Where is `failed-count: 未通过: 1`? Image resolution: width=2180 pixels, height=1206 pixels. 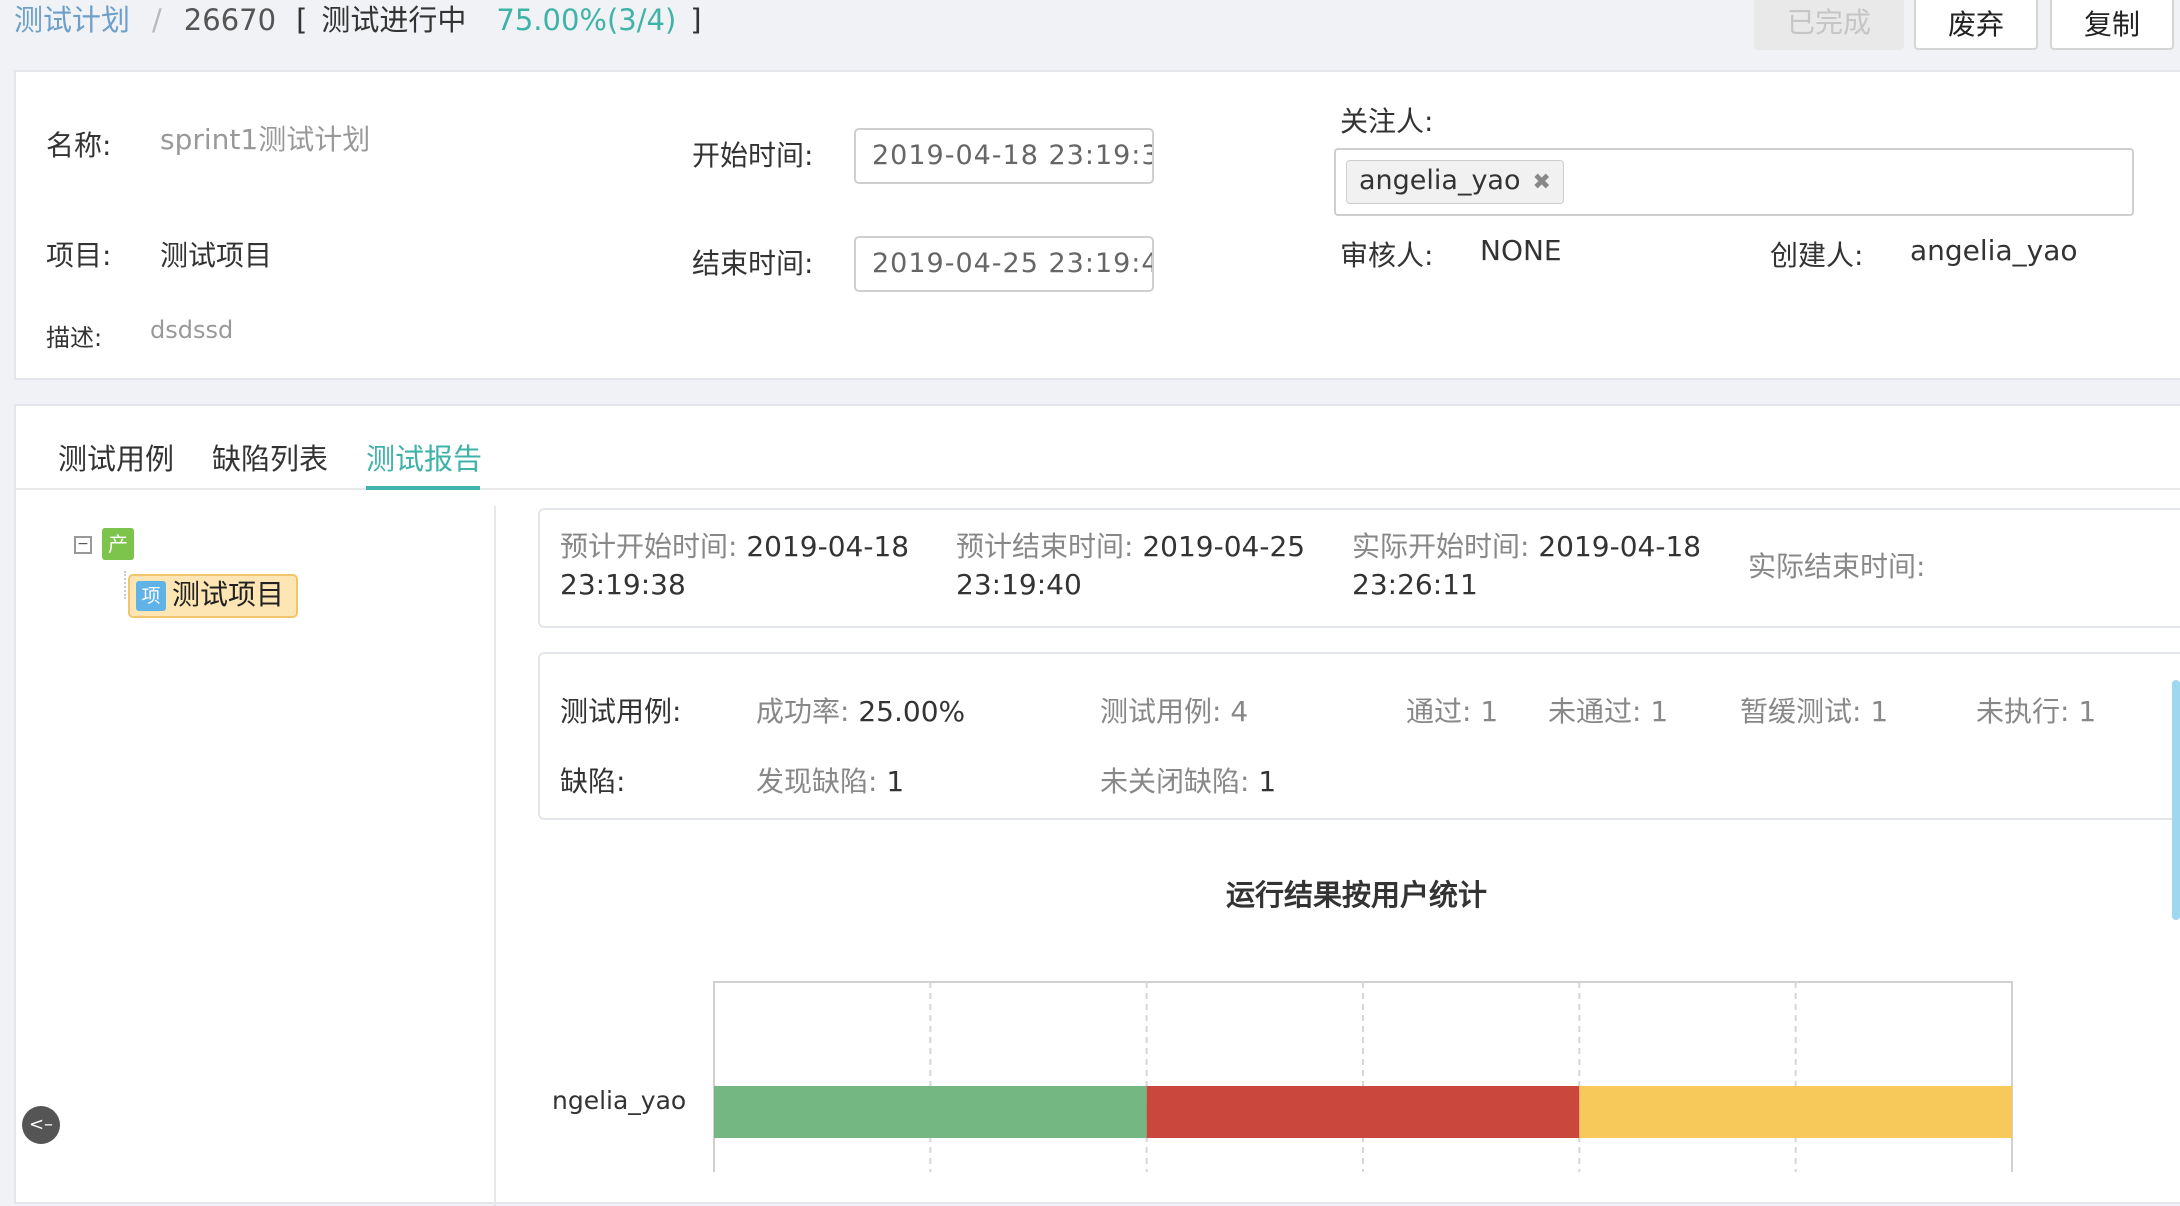 failed-count: 未通过: 1 is located at coordinates (1608, 711).